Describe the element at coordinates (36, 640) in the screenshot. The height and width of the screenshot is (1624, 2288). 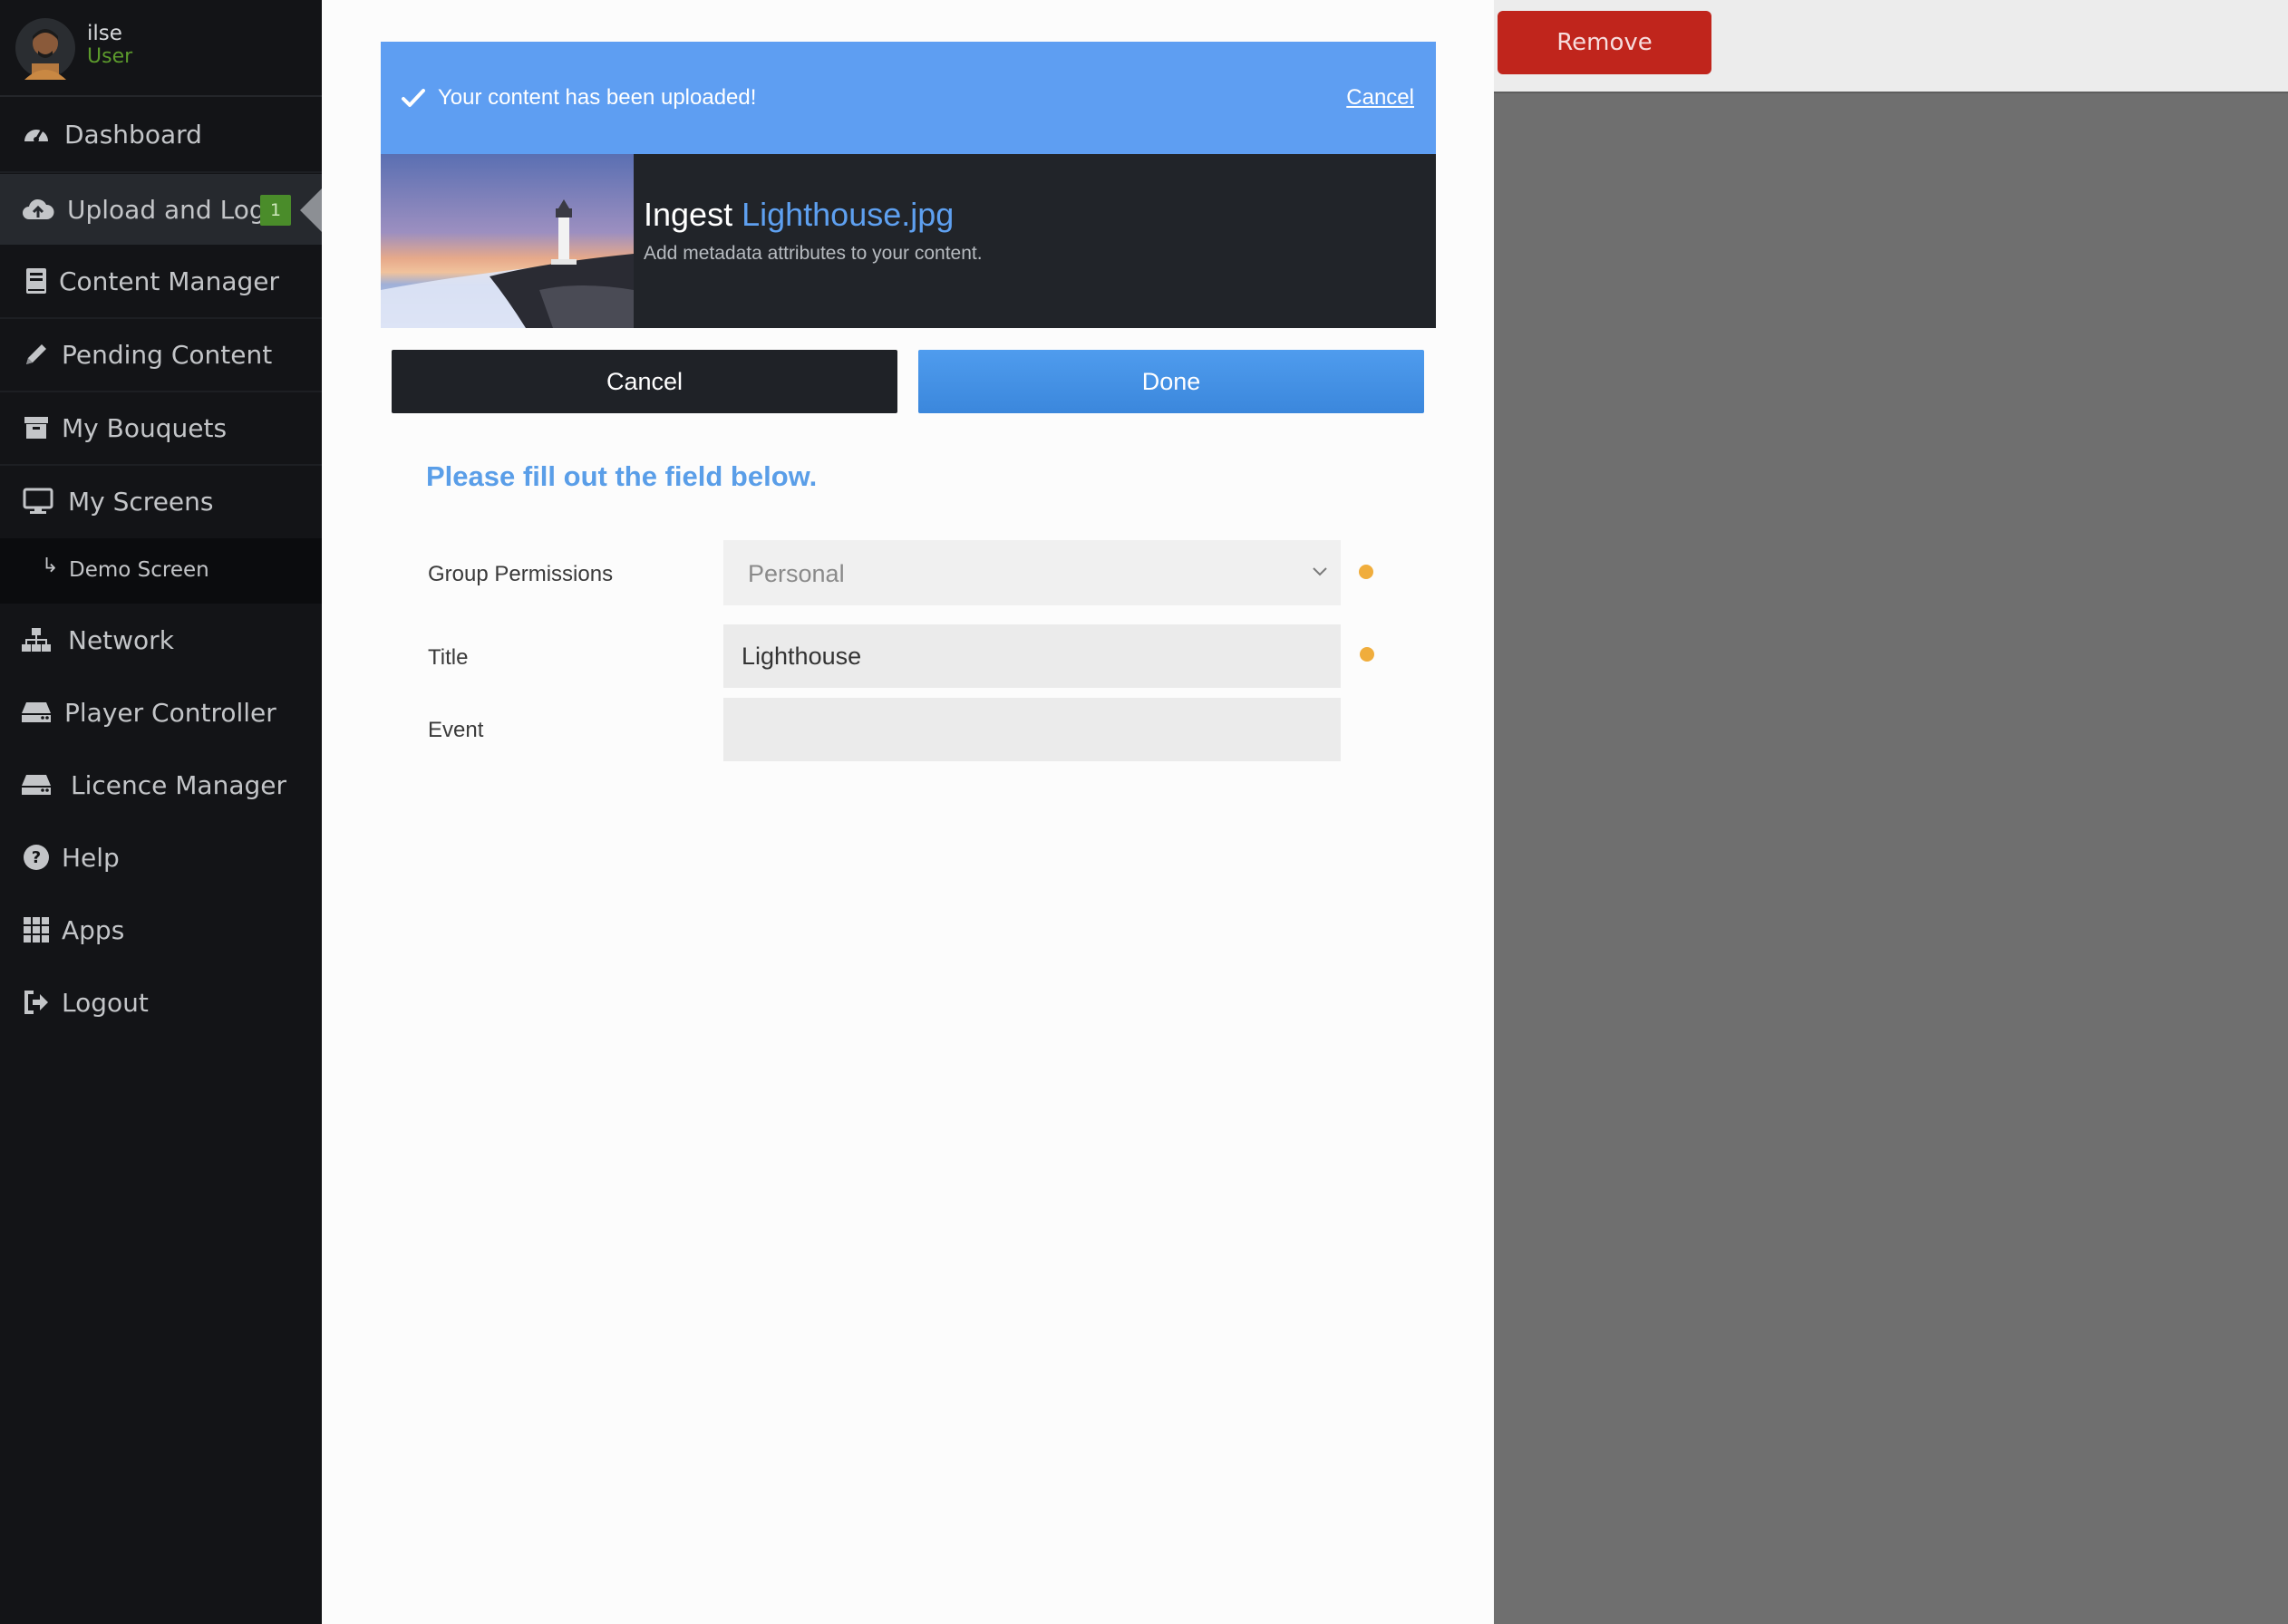
I see `sitemap-icon` at that location.